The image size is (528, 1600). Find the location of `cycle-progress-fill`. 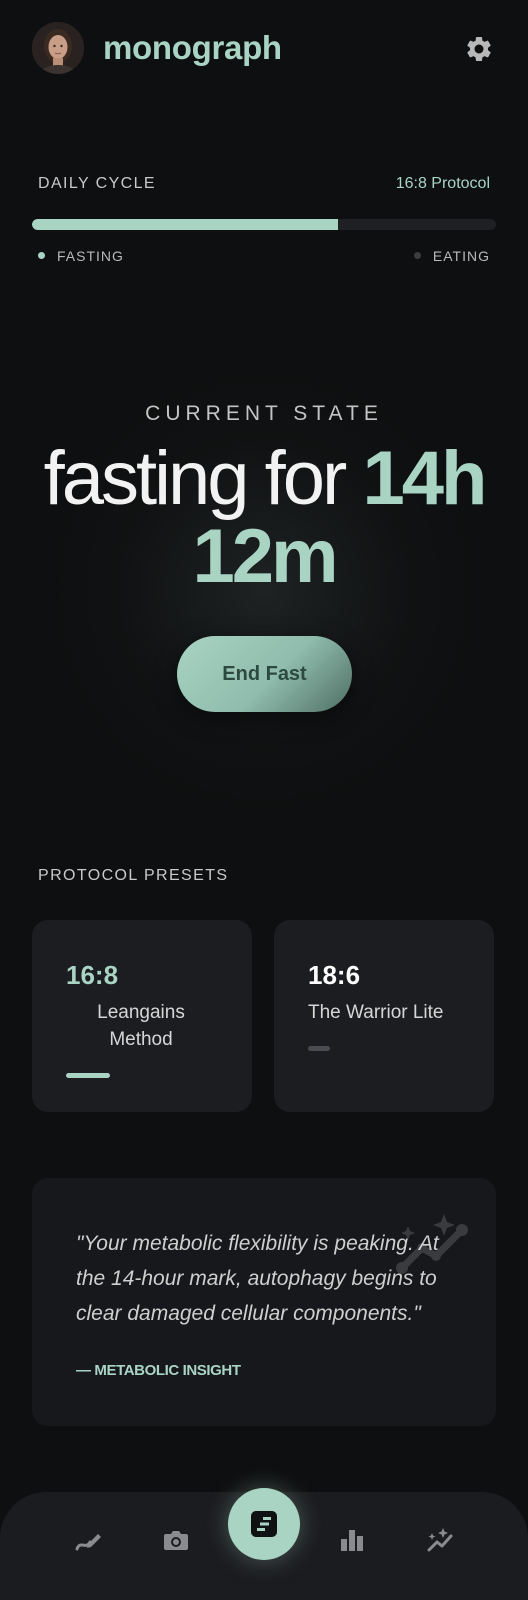

cycle-progress-fill is located at coordinates (185, 224).